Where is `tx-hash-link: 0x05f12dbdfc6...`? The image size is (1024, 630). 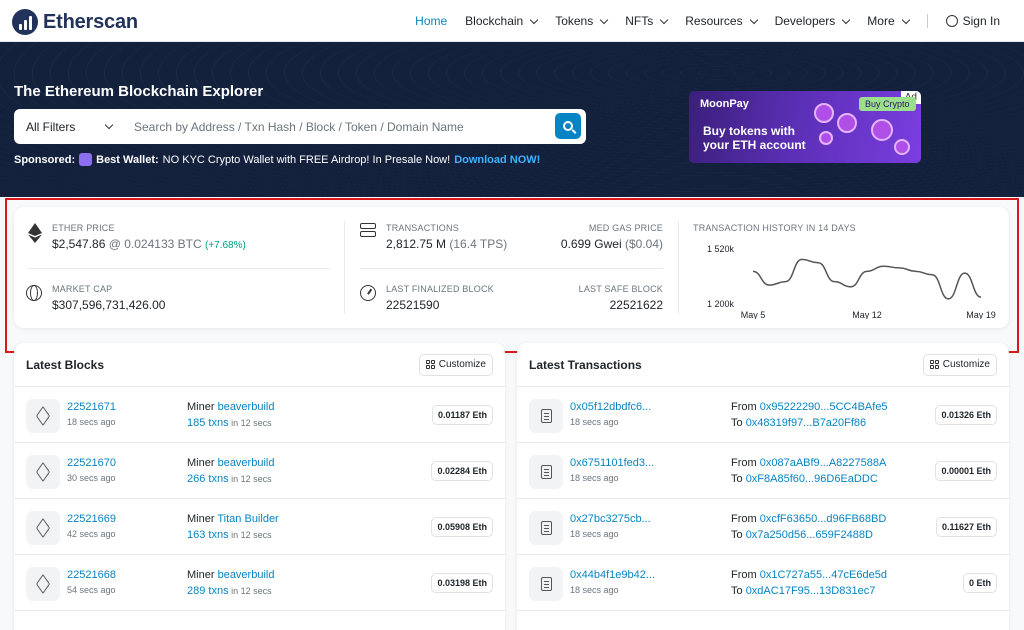 tx-hash-link: 0x05f12dbdfc6... is located at coordinates (610, 407).